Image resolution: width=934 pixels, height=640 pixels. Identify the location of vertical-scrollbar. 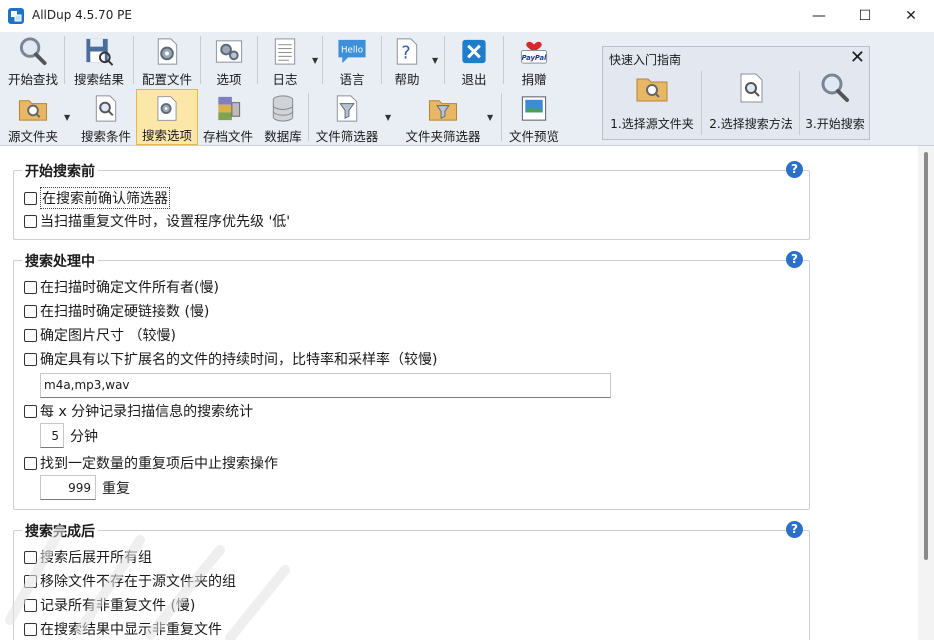
(926, 393).